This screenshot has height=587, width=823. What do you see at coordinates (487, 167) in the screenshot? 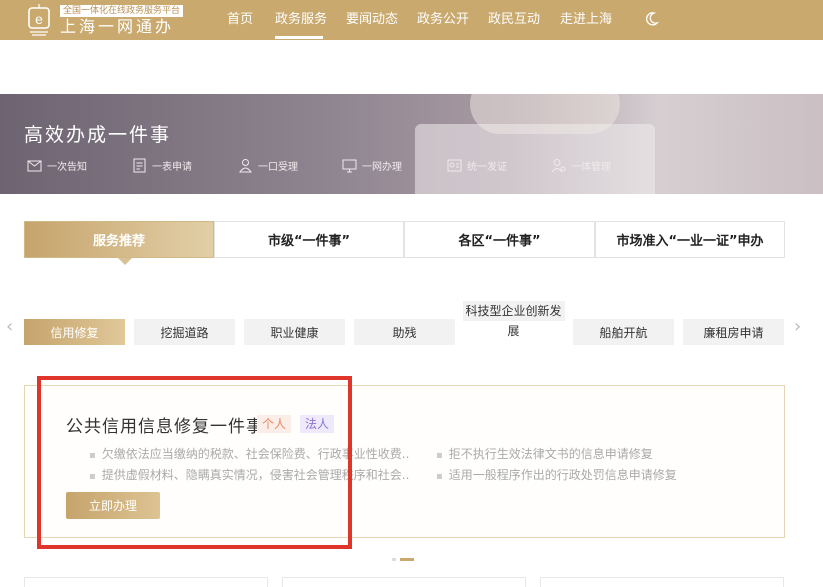
I see `feature-label: 统一发证` at bounding box center [487, 167].